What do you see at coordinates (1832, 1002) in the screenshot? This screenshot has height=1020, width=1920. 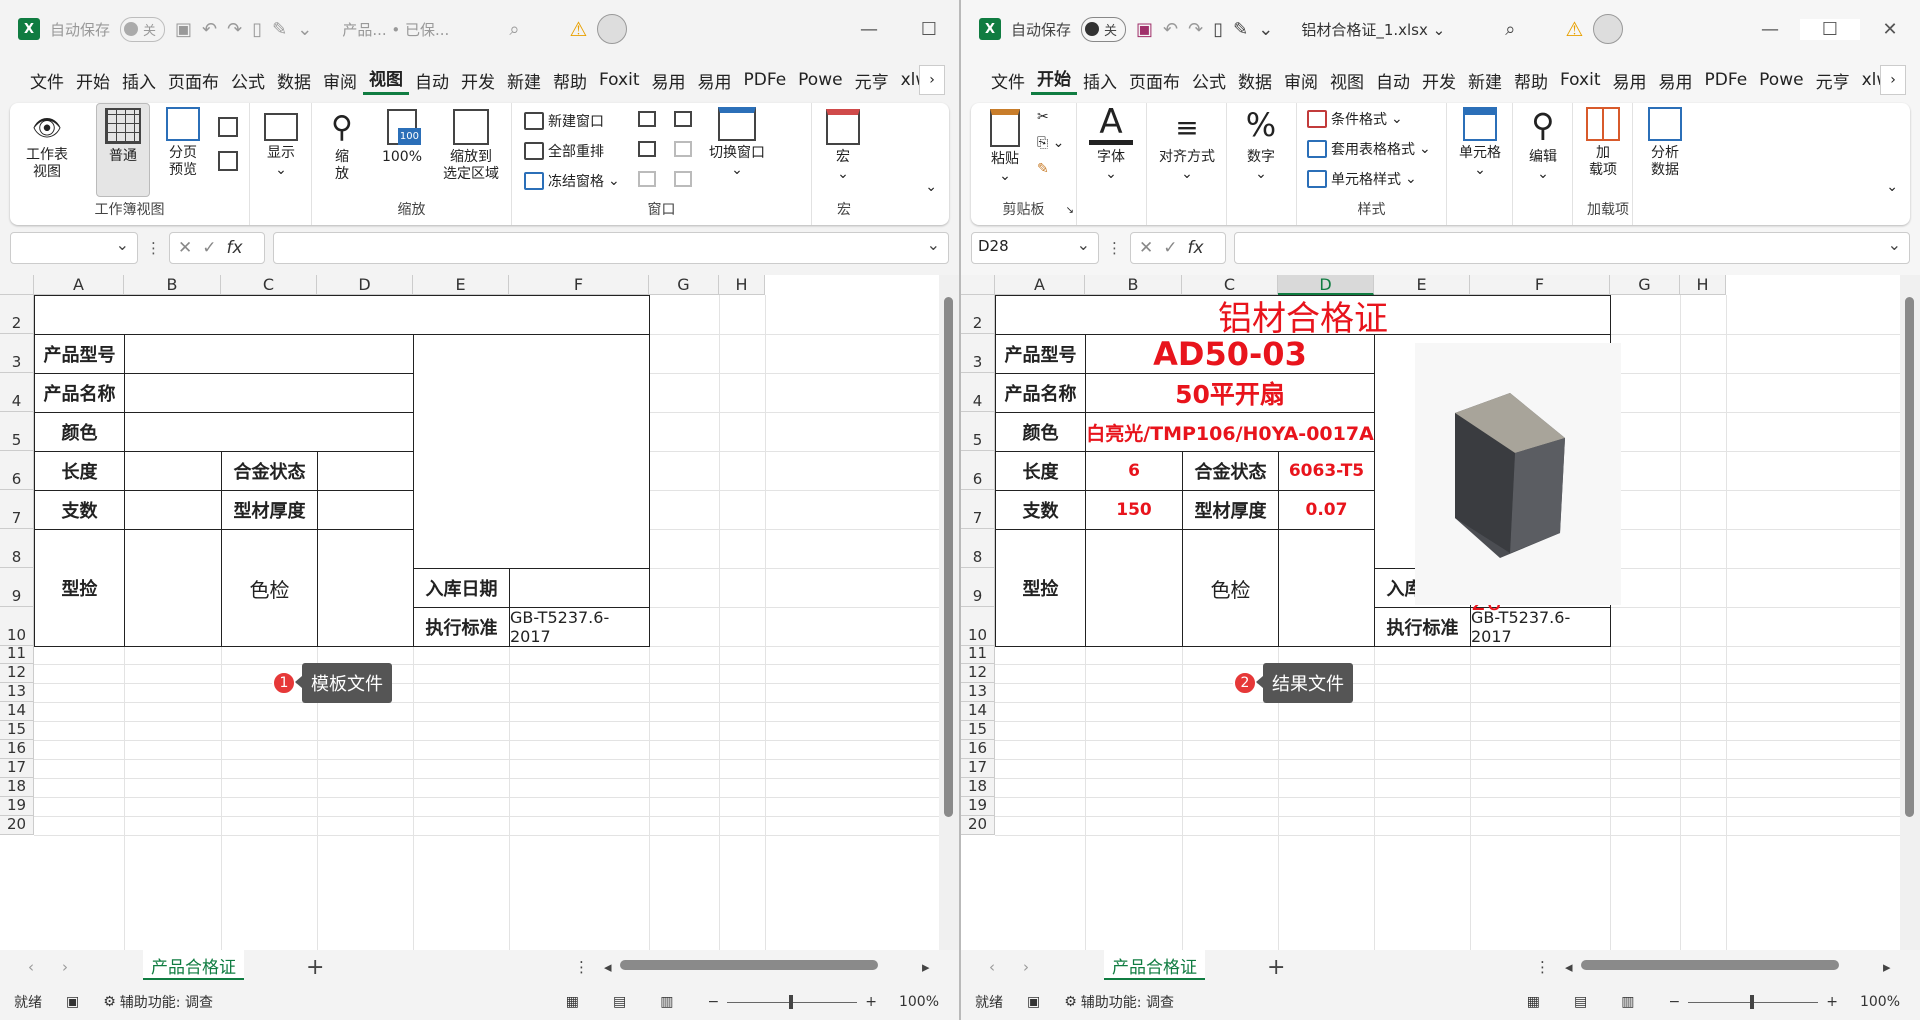 I see `zoom-in-icon: +` at bounding box center [1832, 1002].